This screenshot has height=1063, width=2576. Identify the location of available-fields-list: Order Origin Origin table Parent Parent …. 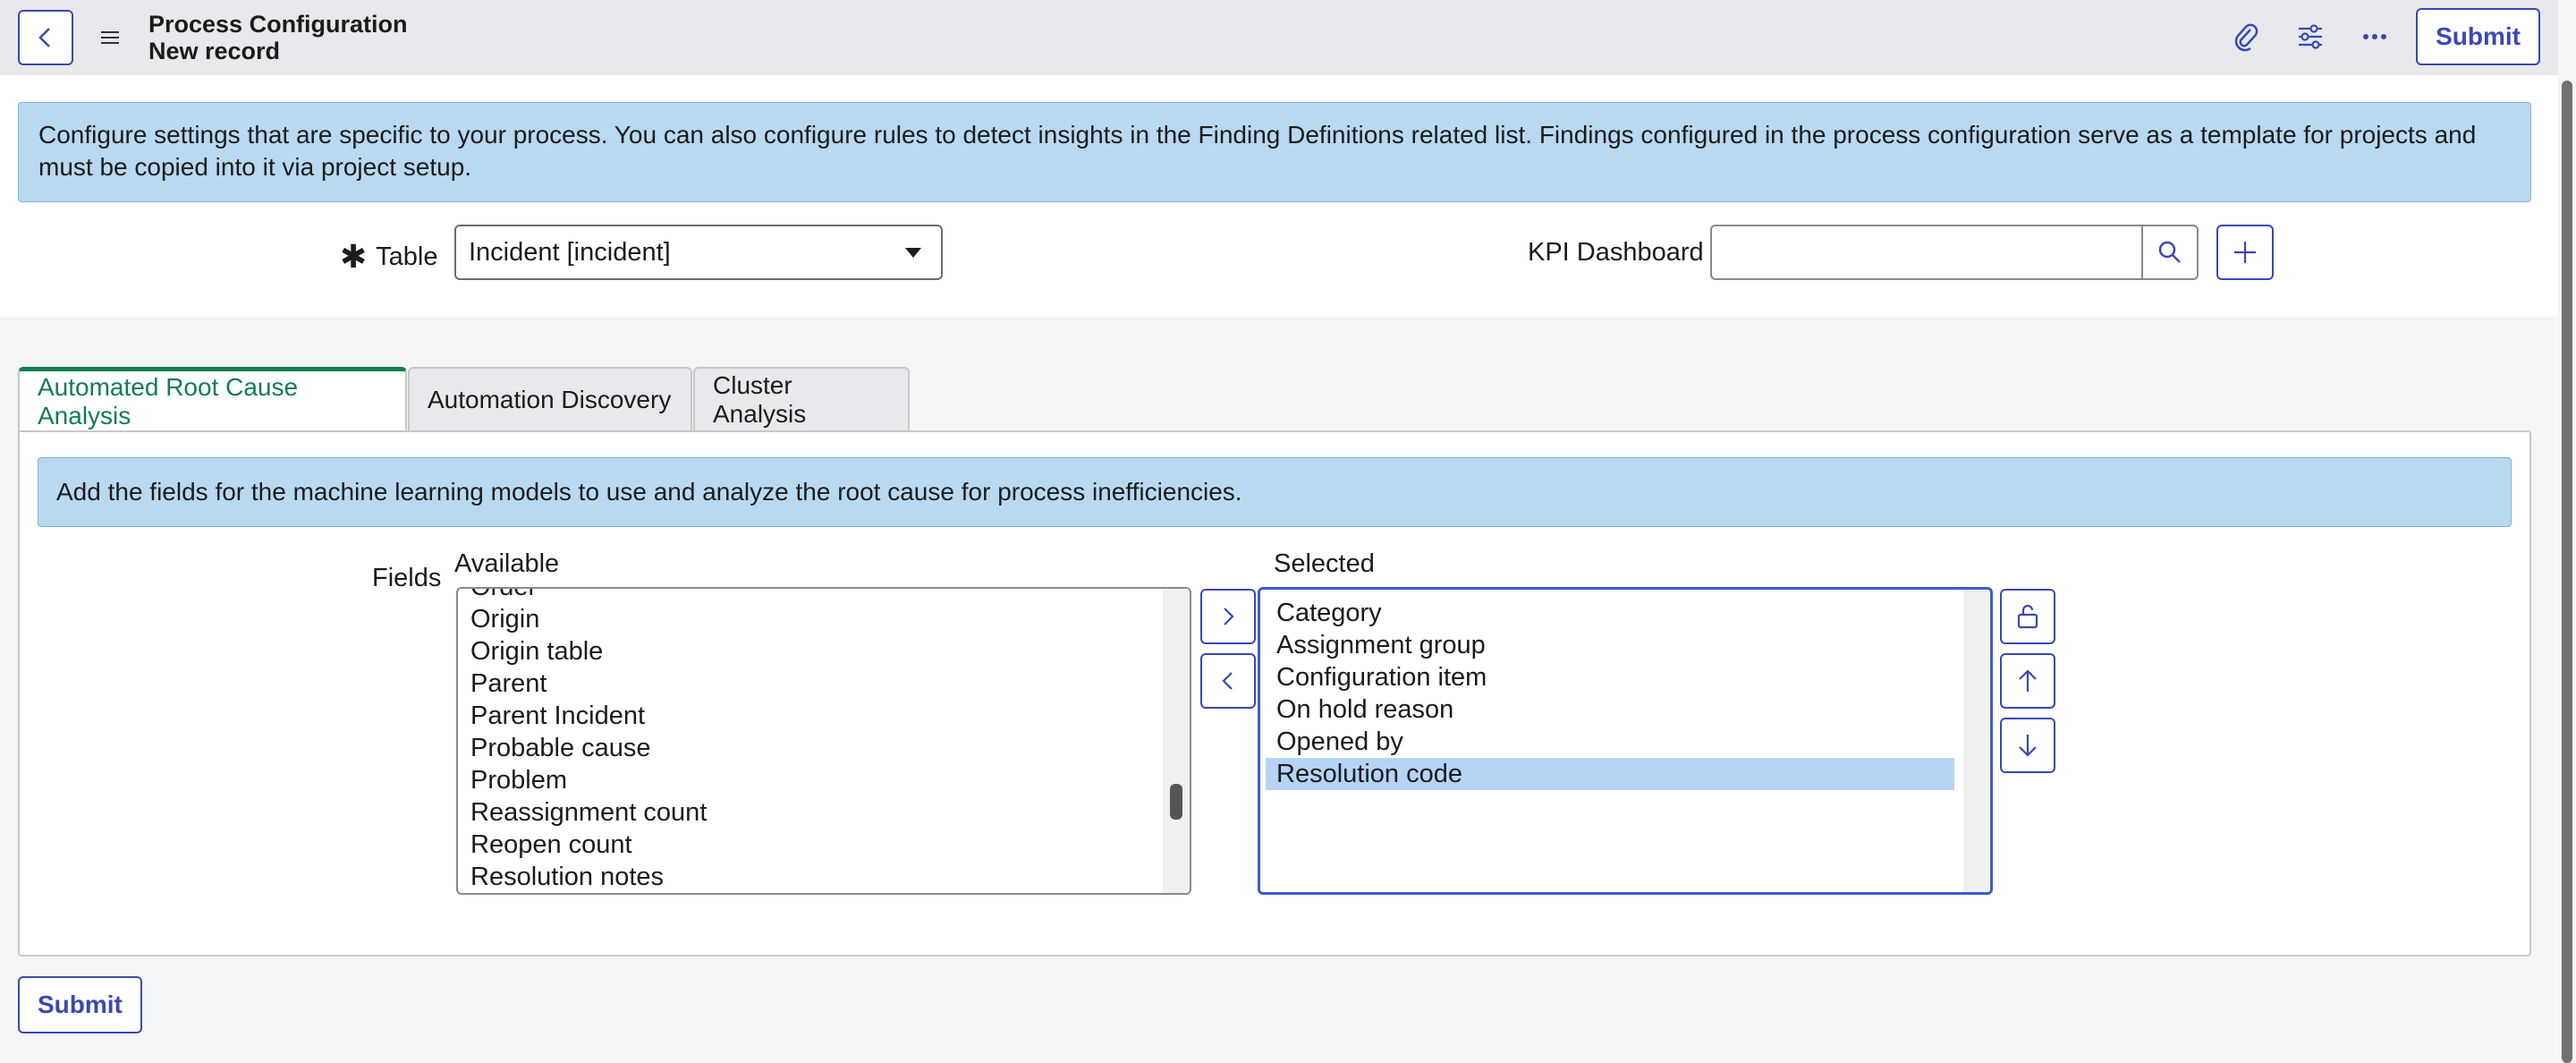
(823, 741).